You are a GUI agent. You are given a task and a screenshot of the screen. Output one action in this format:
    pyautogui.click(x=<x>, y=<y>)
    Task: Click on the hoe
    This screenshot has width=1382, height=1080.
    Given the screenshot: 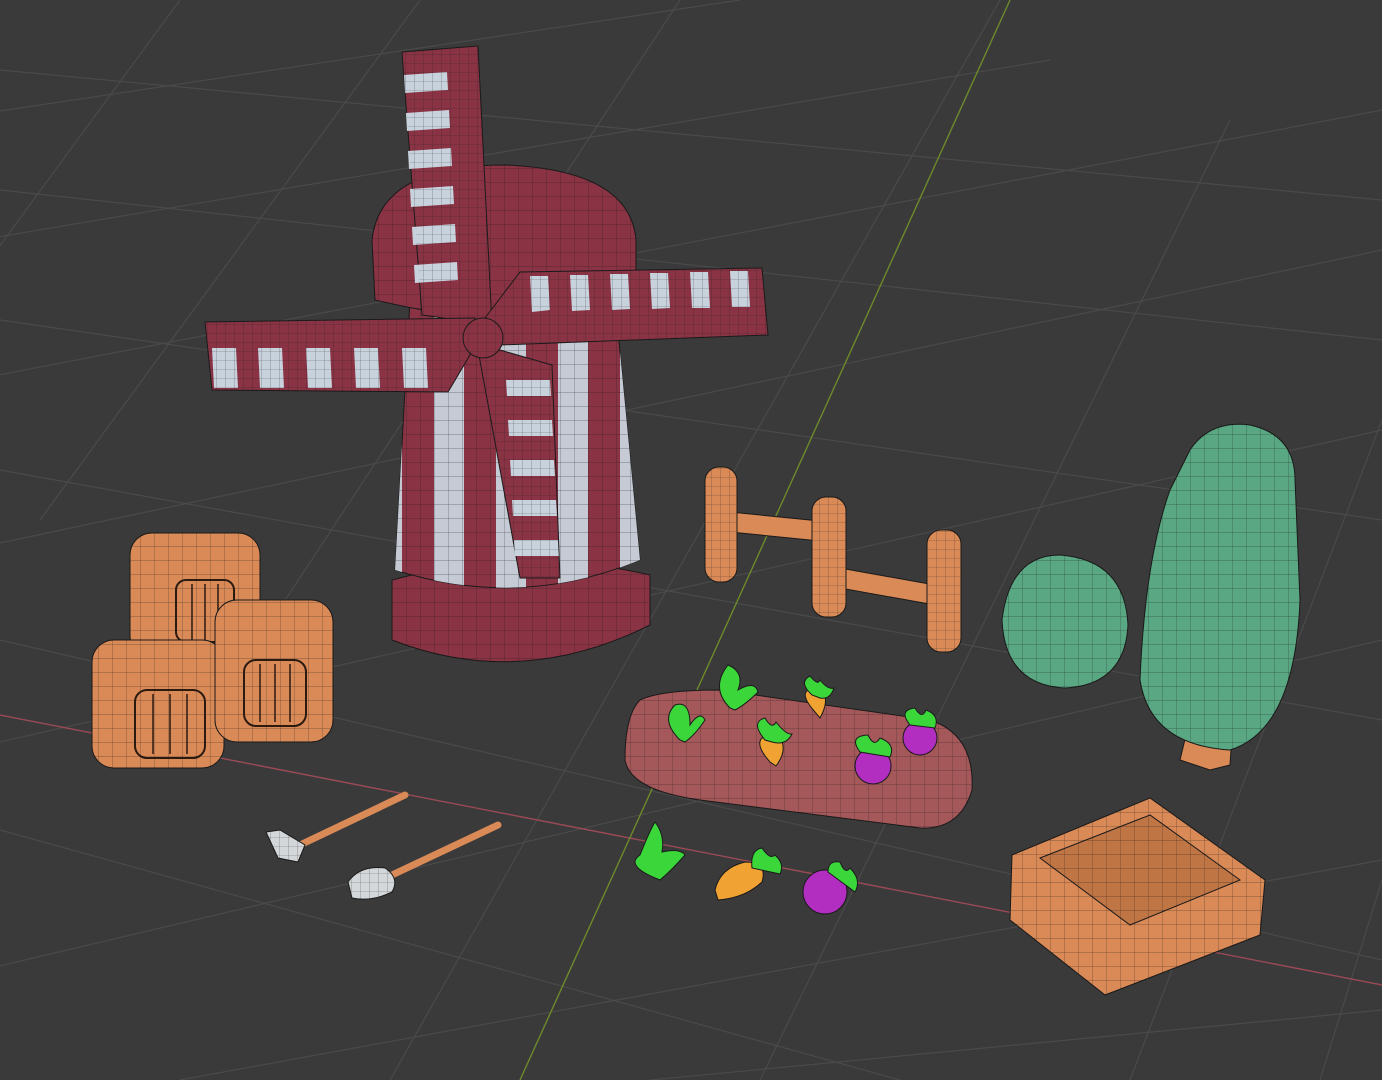 What is the action you would take?
    pyautogui.click(x=337, y=827)
    